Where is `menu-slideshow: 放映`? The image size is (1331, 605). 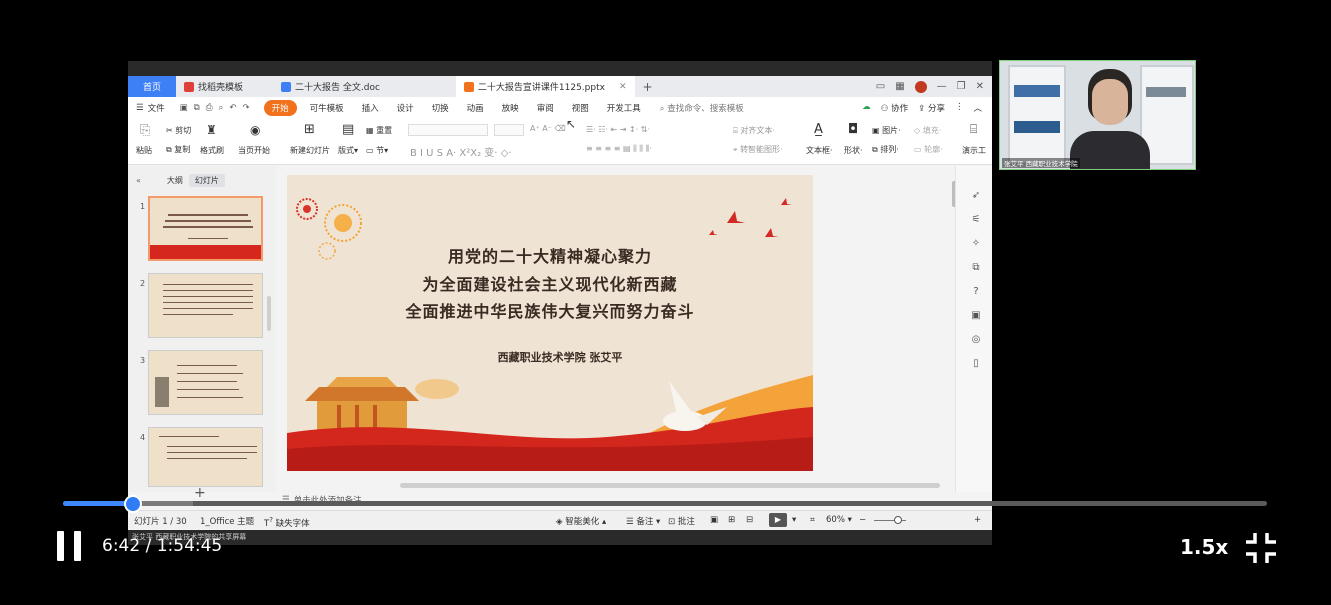
menu-slideshow: 放映 is located at coordinates (510, 108).